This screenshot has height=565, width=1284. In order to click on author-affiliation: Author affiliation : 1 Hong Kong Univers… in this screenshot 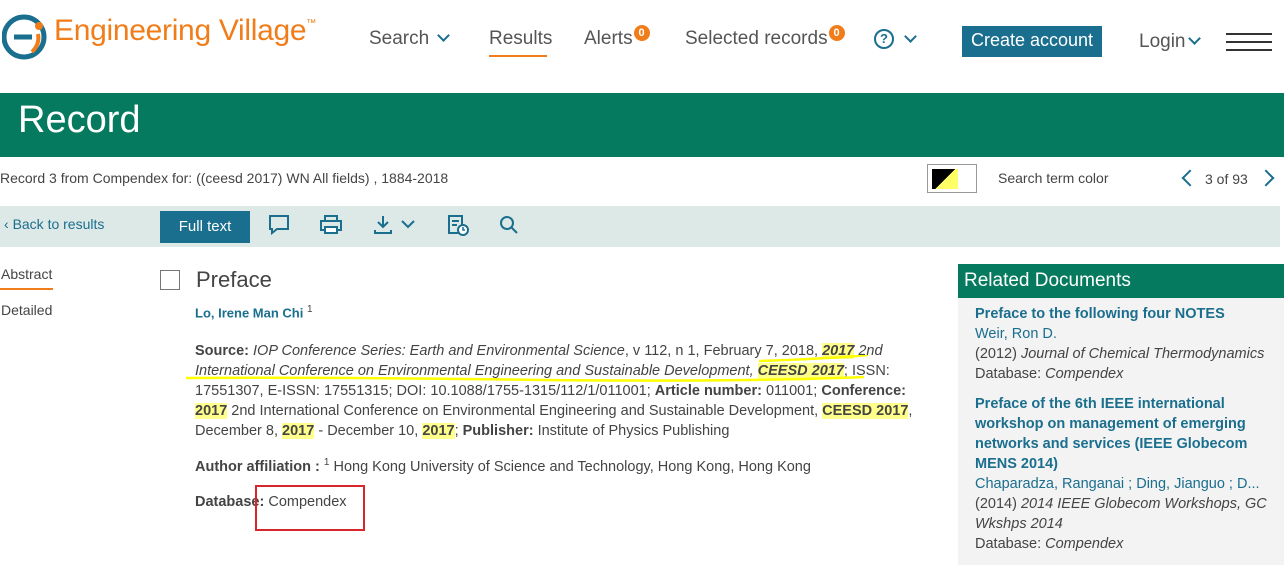, I will do `click(503, 466)`.